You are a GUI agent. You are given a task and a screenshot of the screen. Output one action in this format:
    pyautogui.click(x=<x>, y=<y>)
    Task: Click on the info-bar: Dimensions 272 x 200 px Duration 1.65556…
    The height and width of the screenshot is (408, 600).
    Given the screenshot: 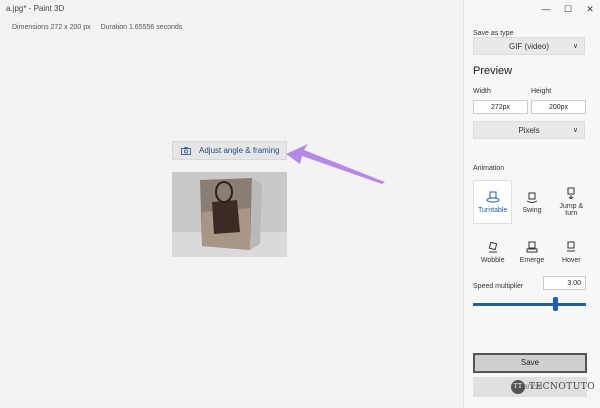 What is the action you would take?
    pyautogui.click(x=101, y=27)
    